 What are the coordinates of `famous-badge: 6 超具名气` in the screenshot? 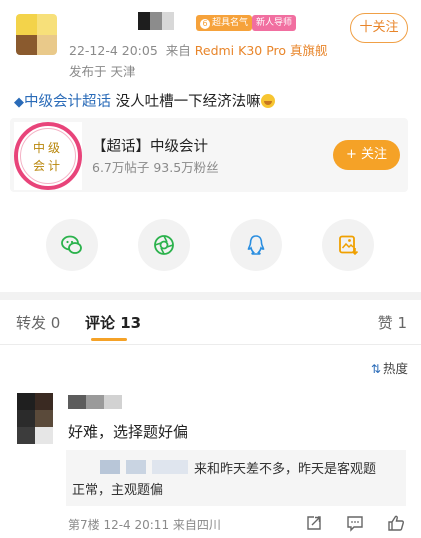 It's located at (224, 23).